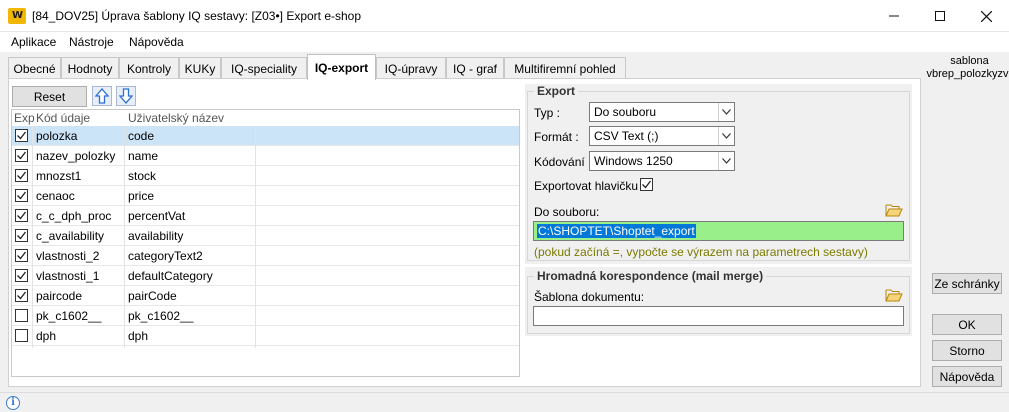  Describe the element at coordinates (967, 376) in the screenshot. I see `help-button: Nápověda` at that location.